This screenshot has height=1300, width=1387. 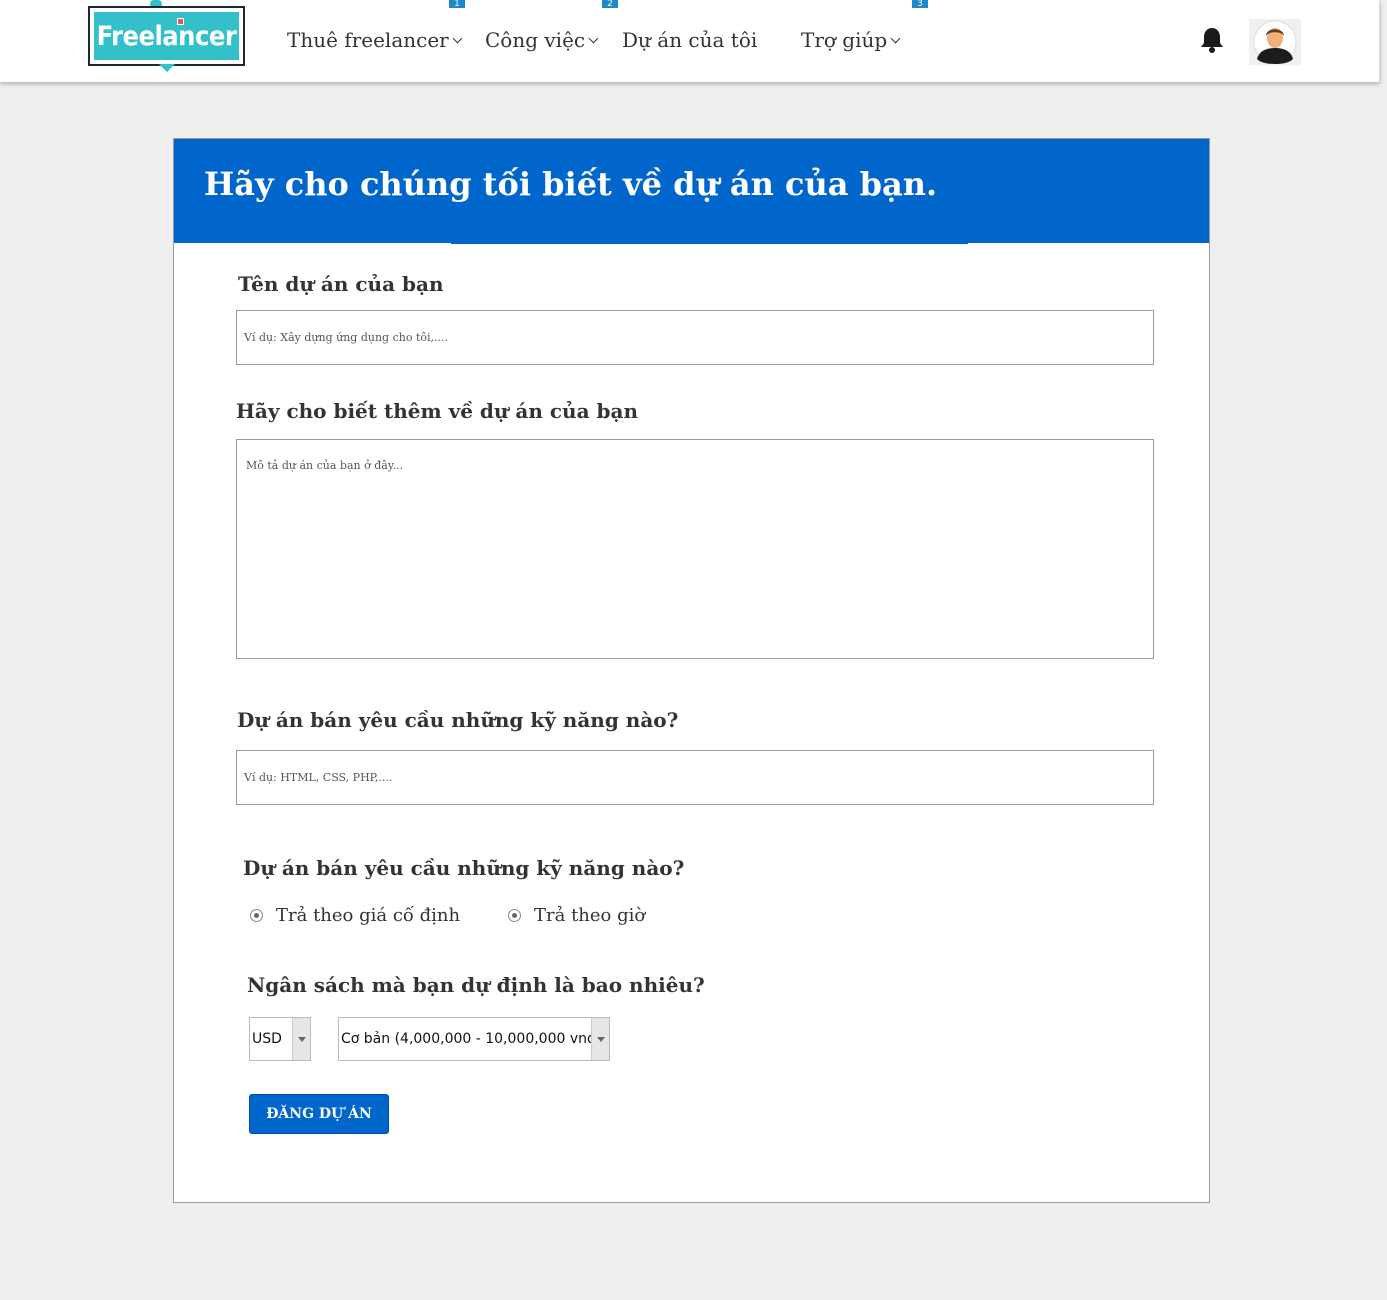 What do you see at coordinates (167, 68) in the screenshot?
I see `logo-tail-icon` at bounding box center [167, 68].